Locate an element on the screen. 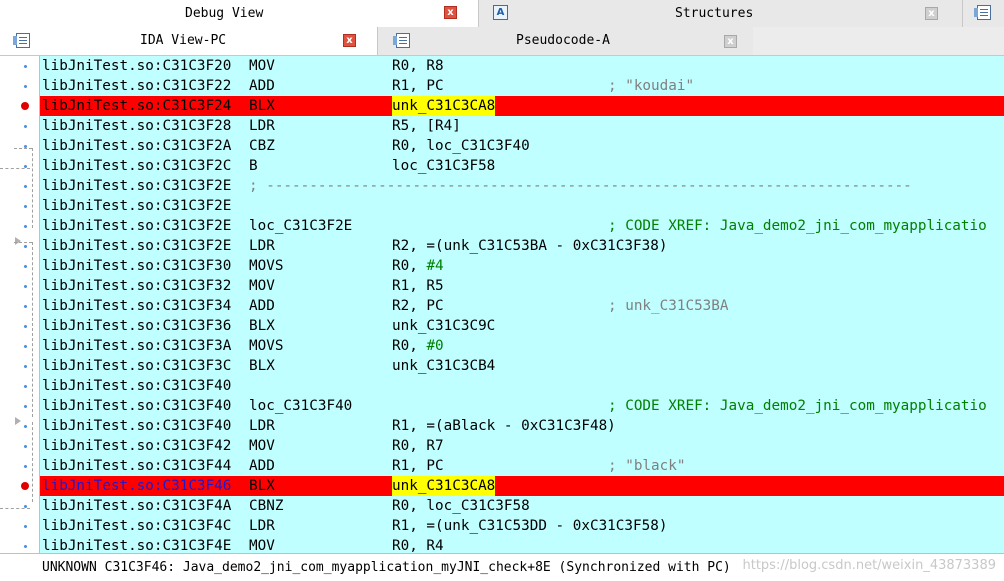 This screenshot has height=581, width=1004. tab-structures-label: Structures is located at coordinates (714, 13).